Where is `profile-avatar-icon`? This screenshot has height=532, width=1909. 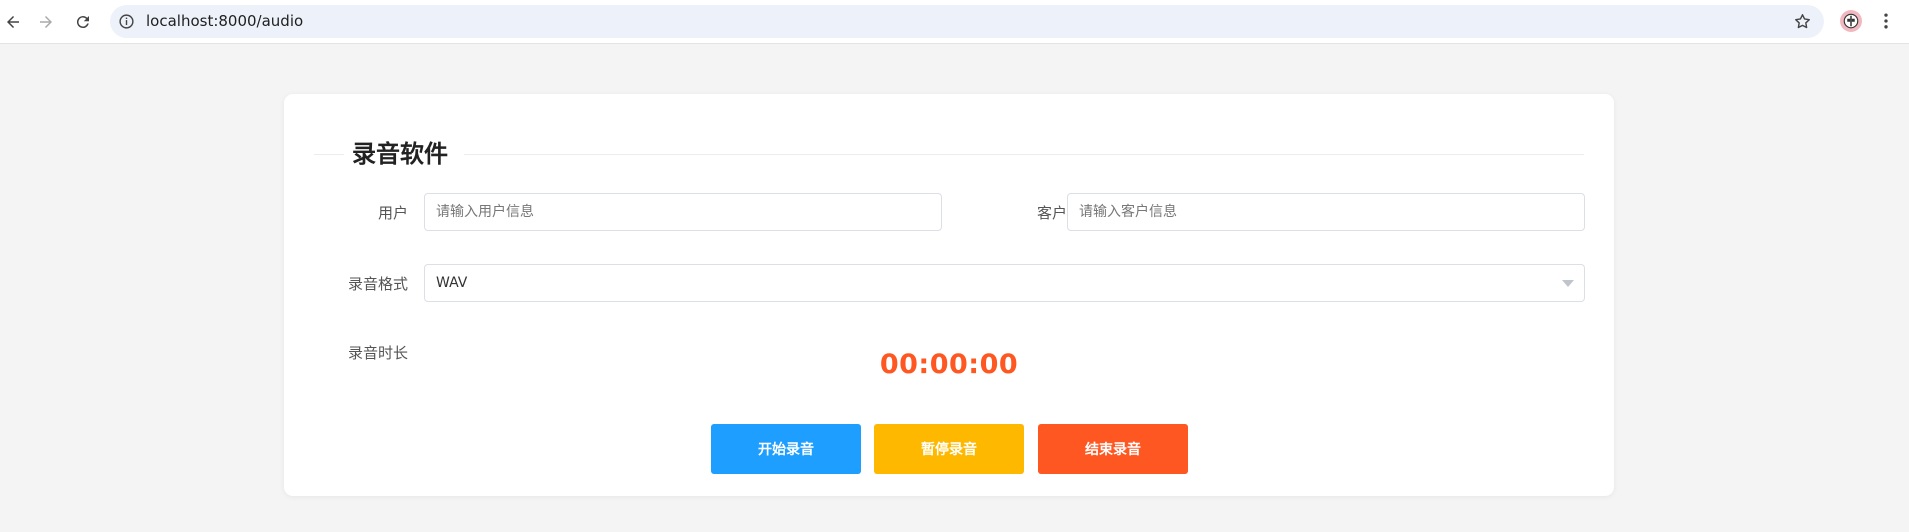 profile-avatar-icon is located at coordinates (1851, 21).